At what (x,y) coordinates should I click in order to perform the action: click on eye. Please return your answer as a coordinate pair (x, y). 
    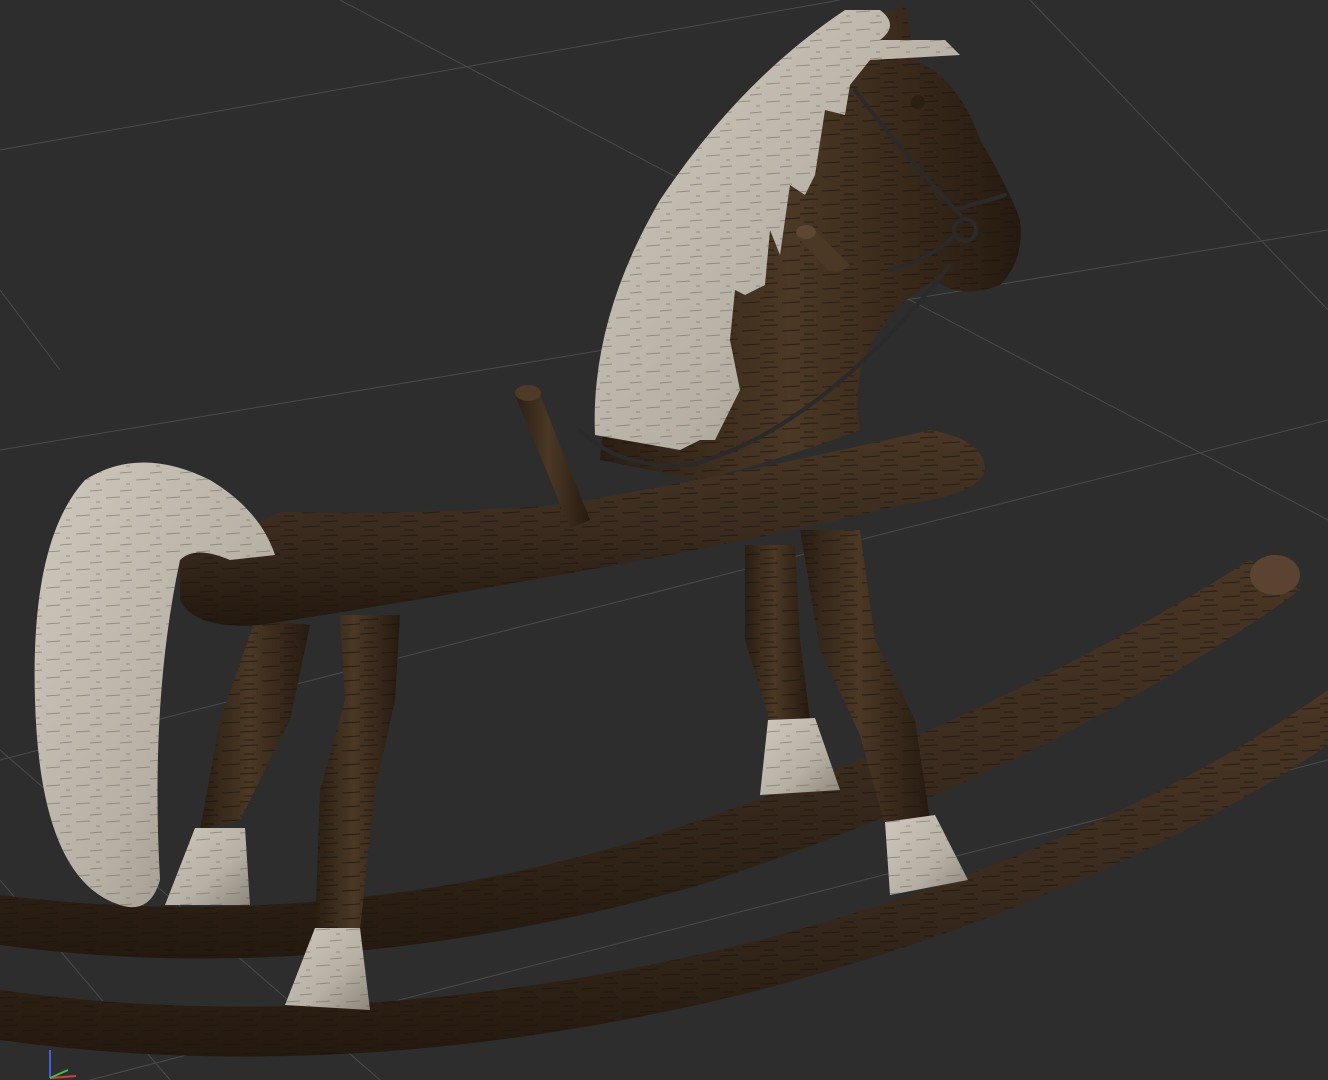
    Looking at the image, I should click on (918, 102).